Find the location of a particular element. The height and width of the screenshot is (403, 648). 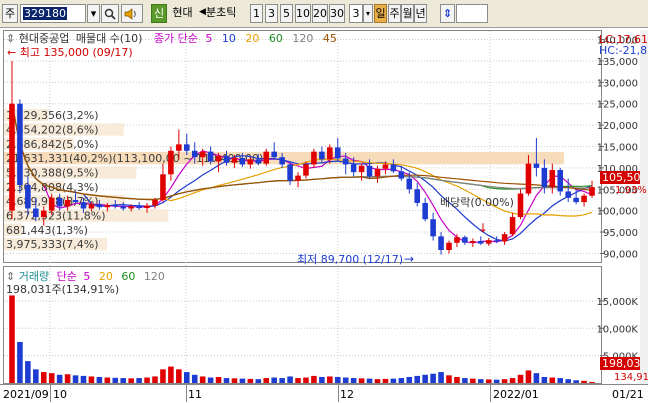

volume-profile-label: 3,975,333(7,4%) is located at coordinates (52, 244).